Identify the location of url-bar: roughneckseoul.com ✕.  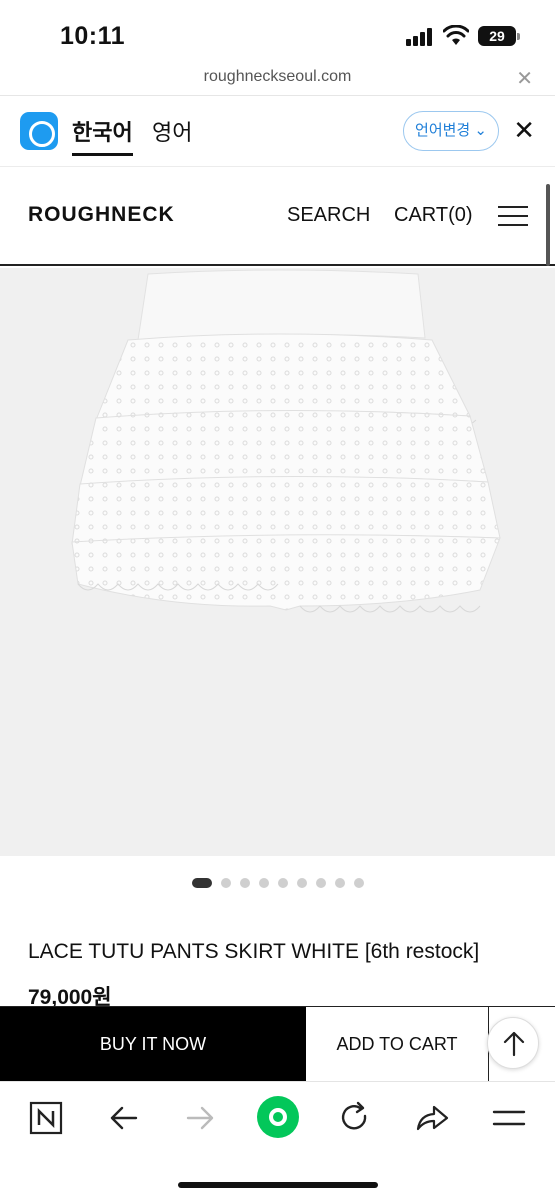
(277, 79).